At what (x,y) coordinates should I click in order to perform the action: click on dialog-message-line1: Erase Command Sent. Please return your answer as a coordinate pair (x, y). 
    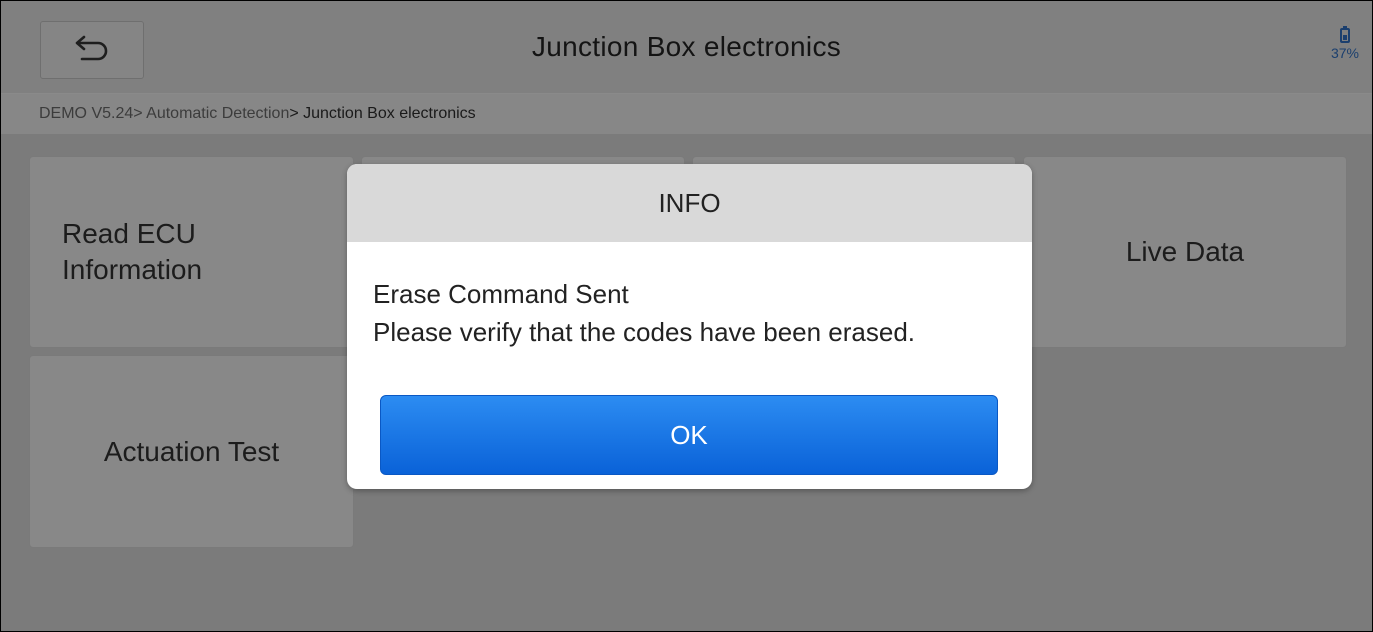
    Looking at the image, I should click on (501, 294).